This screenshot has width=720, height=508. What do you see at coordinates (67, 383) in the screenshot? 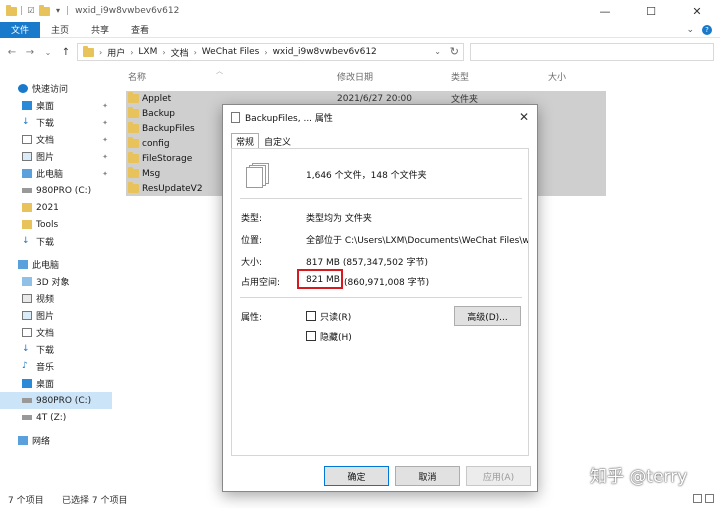
I see `sidebar-item-desktop-2: 桌面` at bounding box center [67, 383].